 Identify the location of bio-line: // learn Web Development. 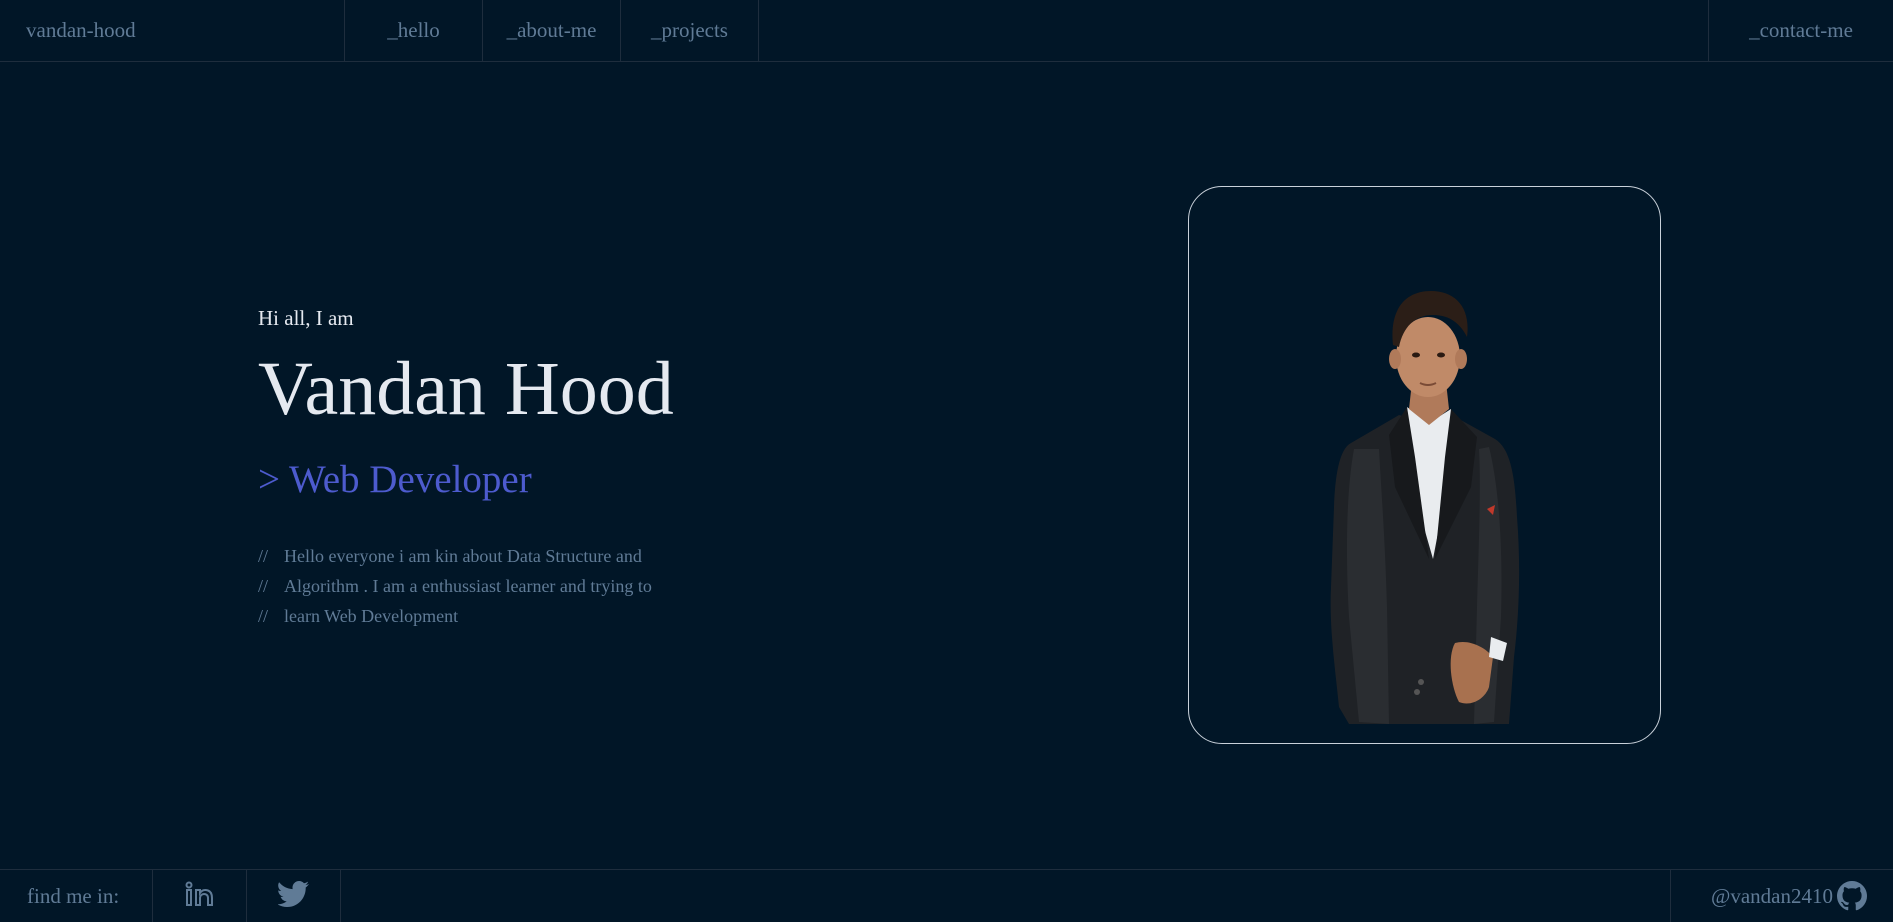
(455, 616).